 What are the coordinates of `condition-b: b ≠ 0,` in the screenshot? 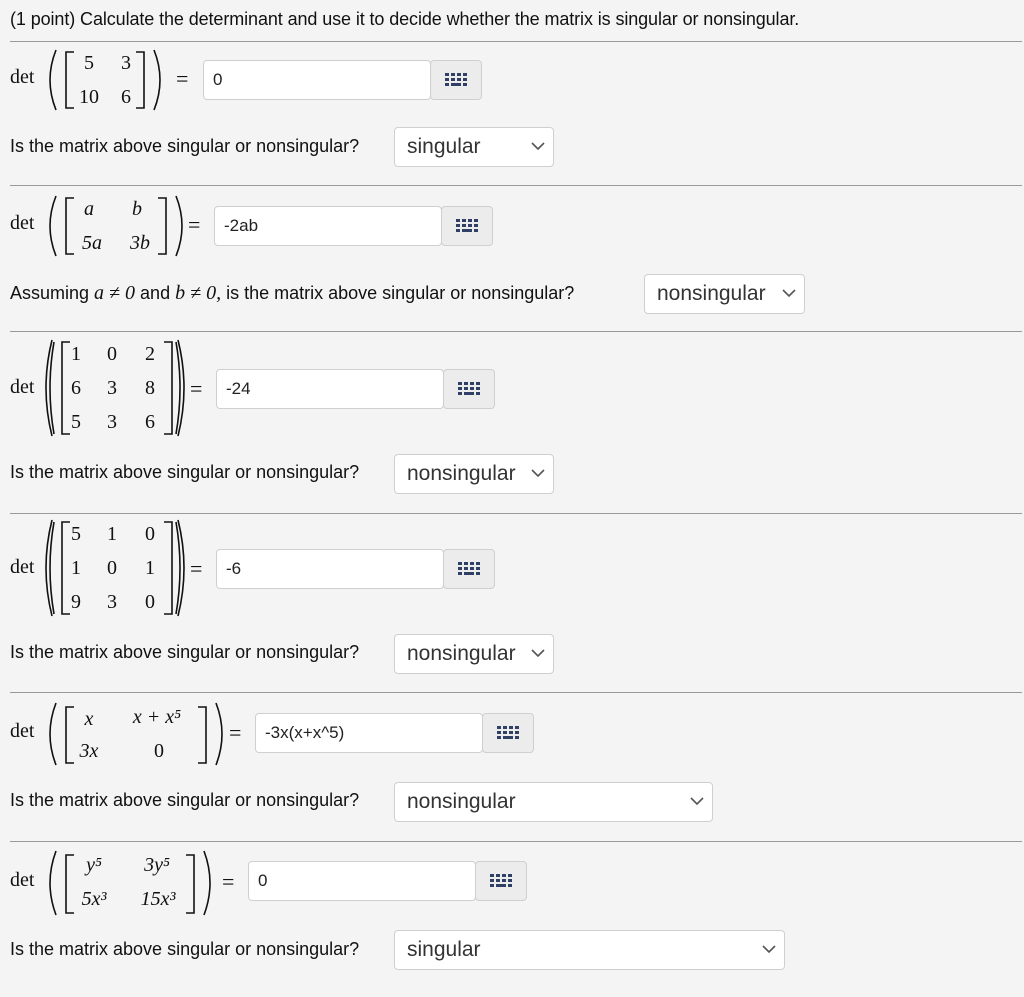 It's located at (198, 293).